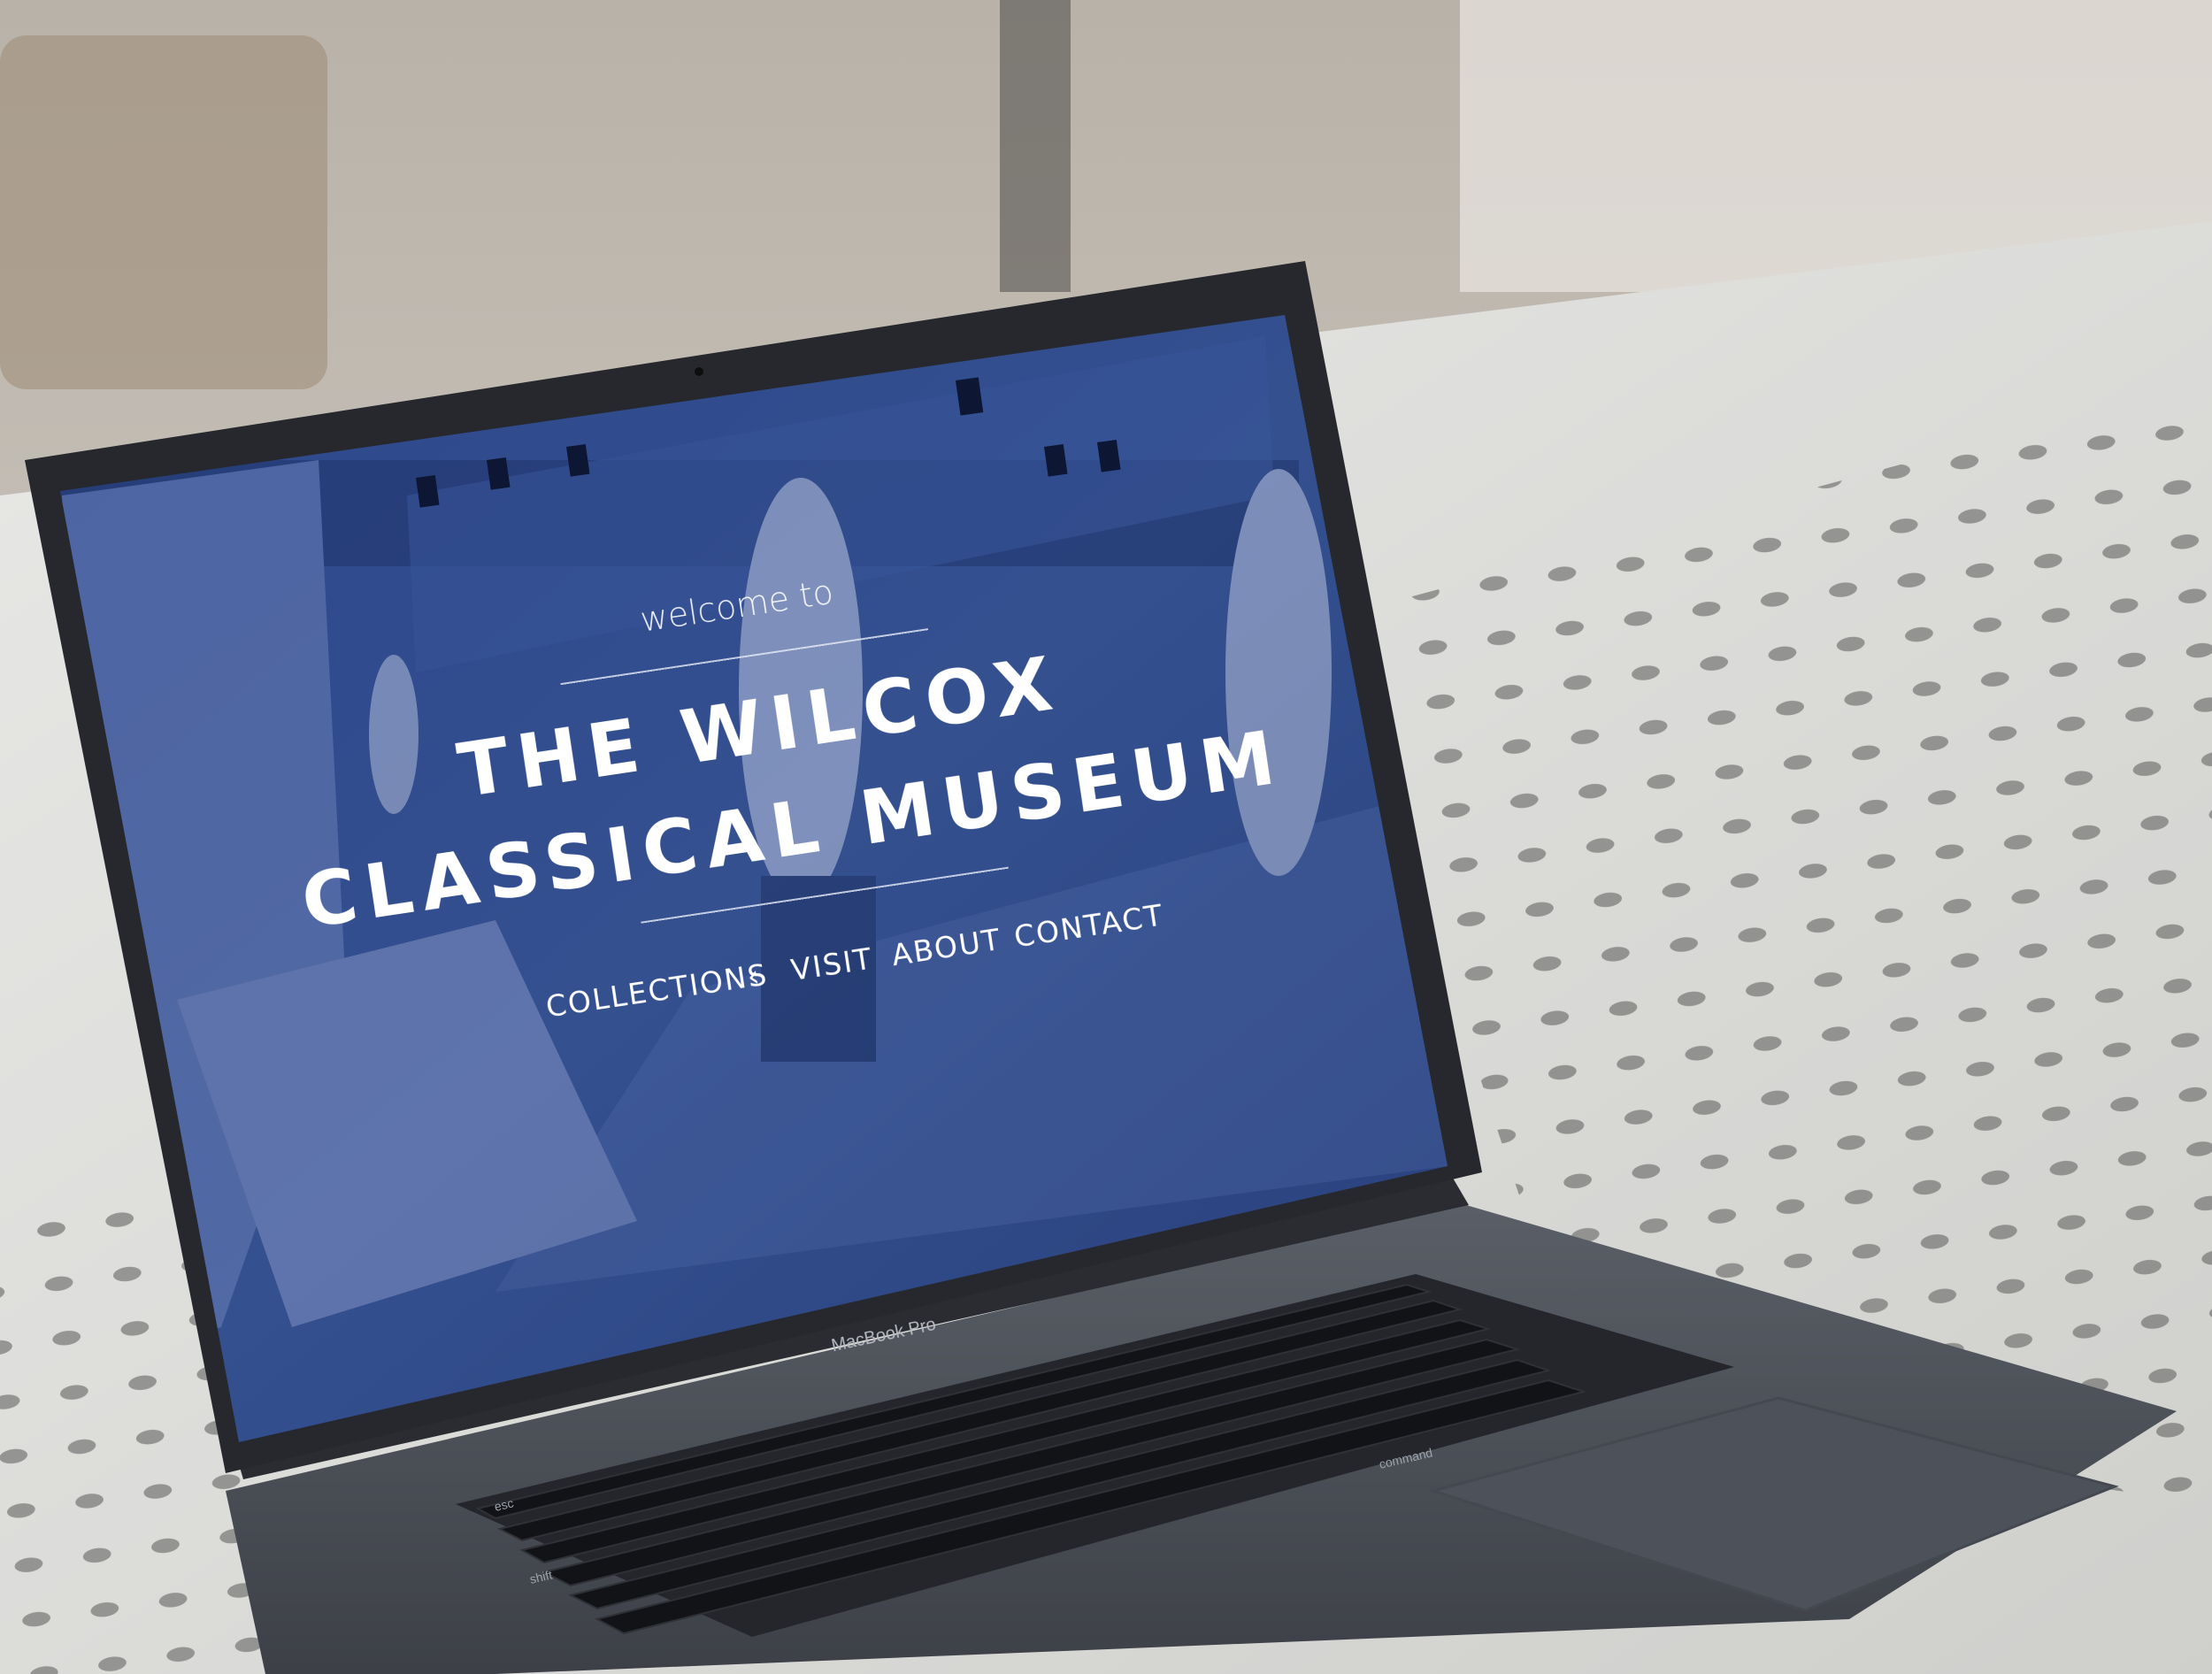  What do you see at coordinates (394, 734) in the screenshot?
I see `statue-small` at bounding box center [394, 734].